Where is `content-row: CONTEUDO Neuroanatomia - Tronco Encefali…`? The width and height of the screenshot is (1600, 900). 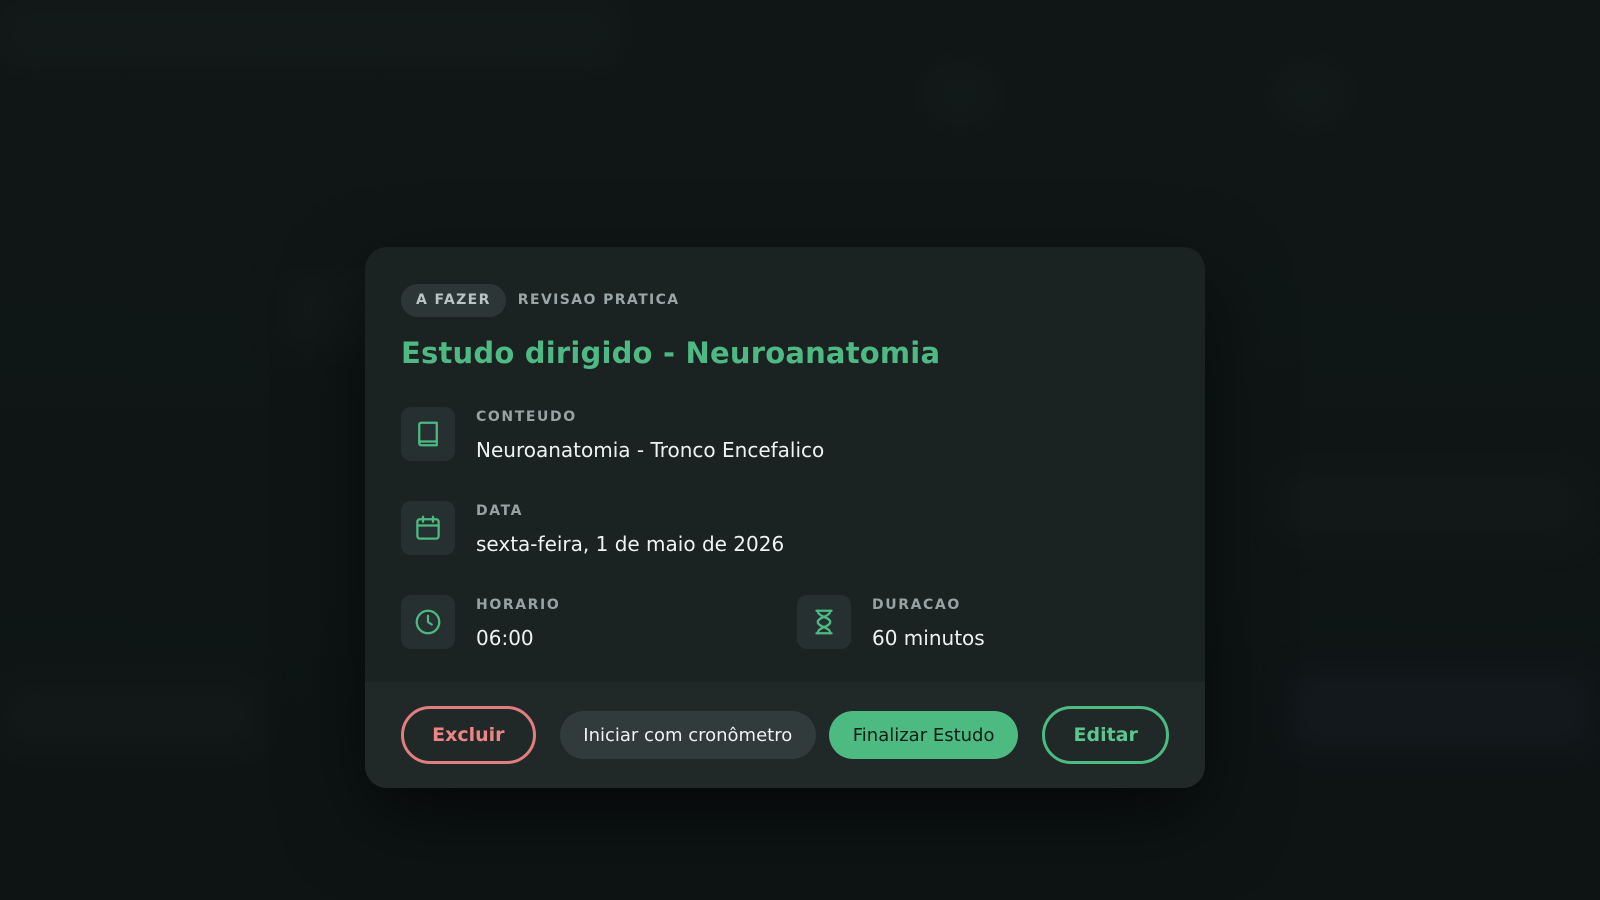
content-row: CONTEUDO Neuroanatomia - Tronco Encefali… is located at coordinates (785, 435).